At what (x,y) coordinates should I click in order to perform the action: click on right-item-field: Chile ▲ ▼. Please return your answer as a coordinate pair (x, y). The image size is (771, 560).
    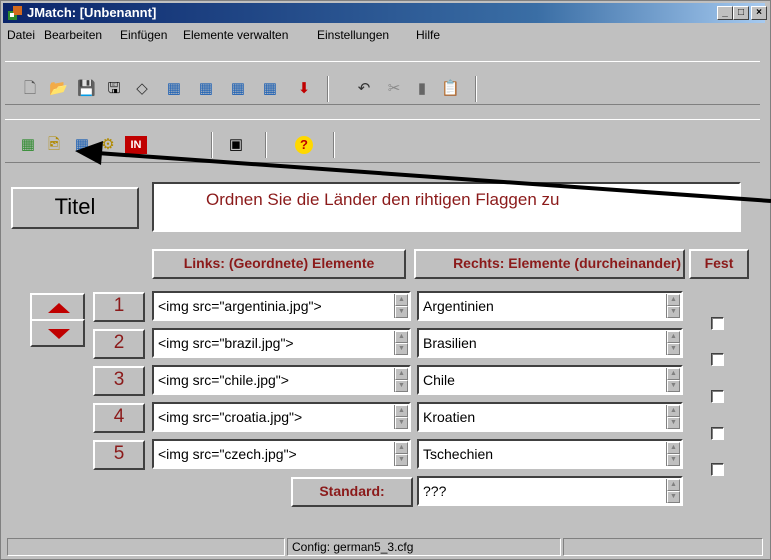
    Looking at the image, I should click on (550, 380).